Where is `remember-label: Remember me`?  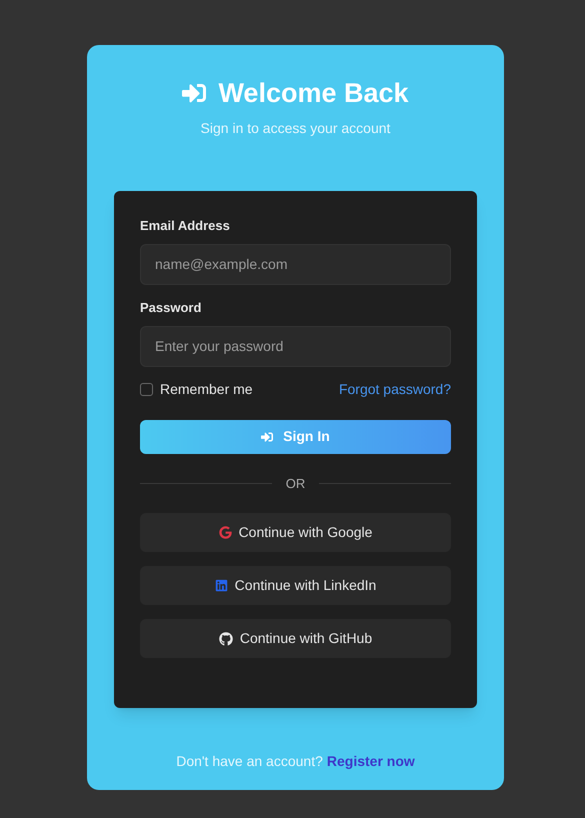
remember-label: Remember me is located at coordinates (206, 389).